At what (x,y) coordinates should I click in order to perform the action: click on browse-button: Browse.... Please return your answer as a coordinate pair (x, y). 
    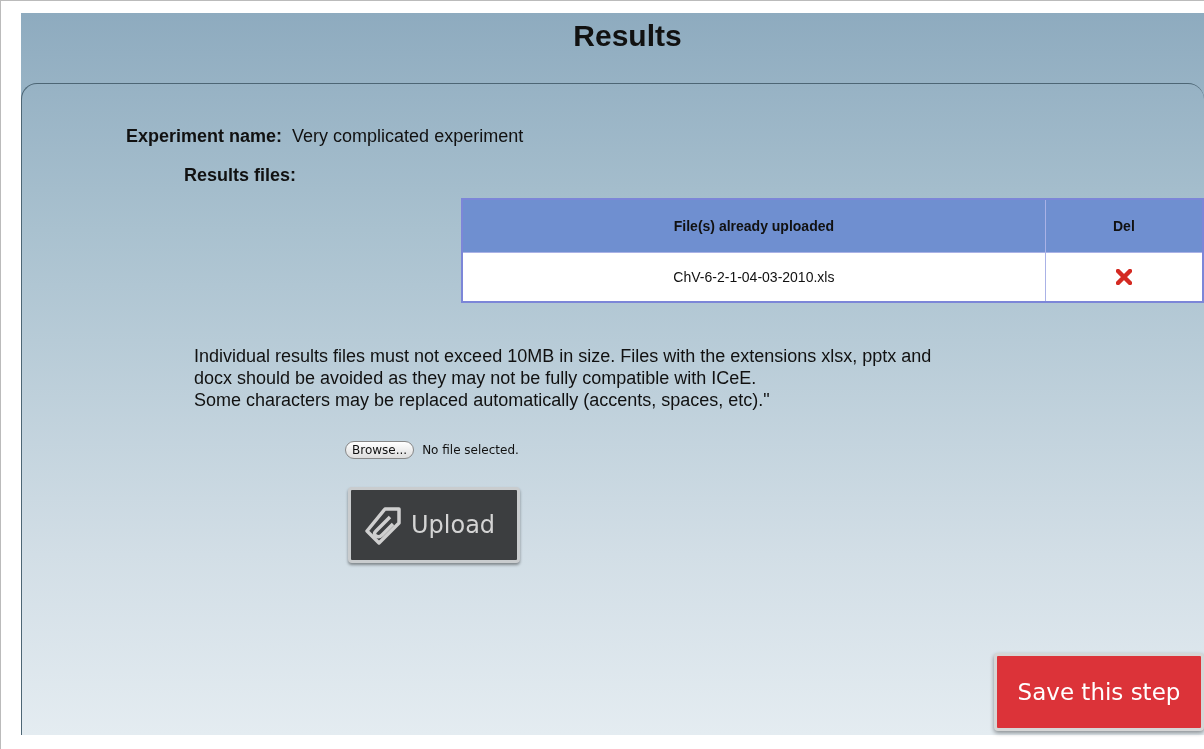
    Looking at the image, I should click on (380, 450).